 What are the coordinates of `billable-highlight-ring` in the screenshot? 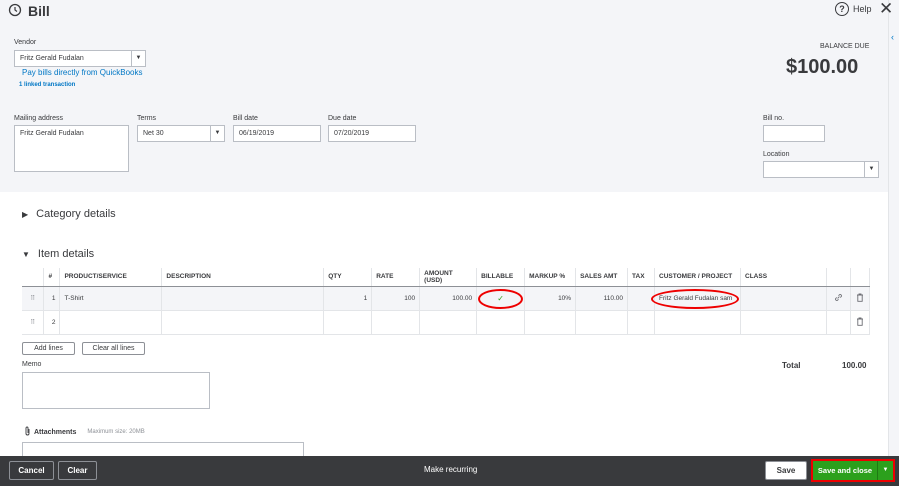 It's located at (500, 299).